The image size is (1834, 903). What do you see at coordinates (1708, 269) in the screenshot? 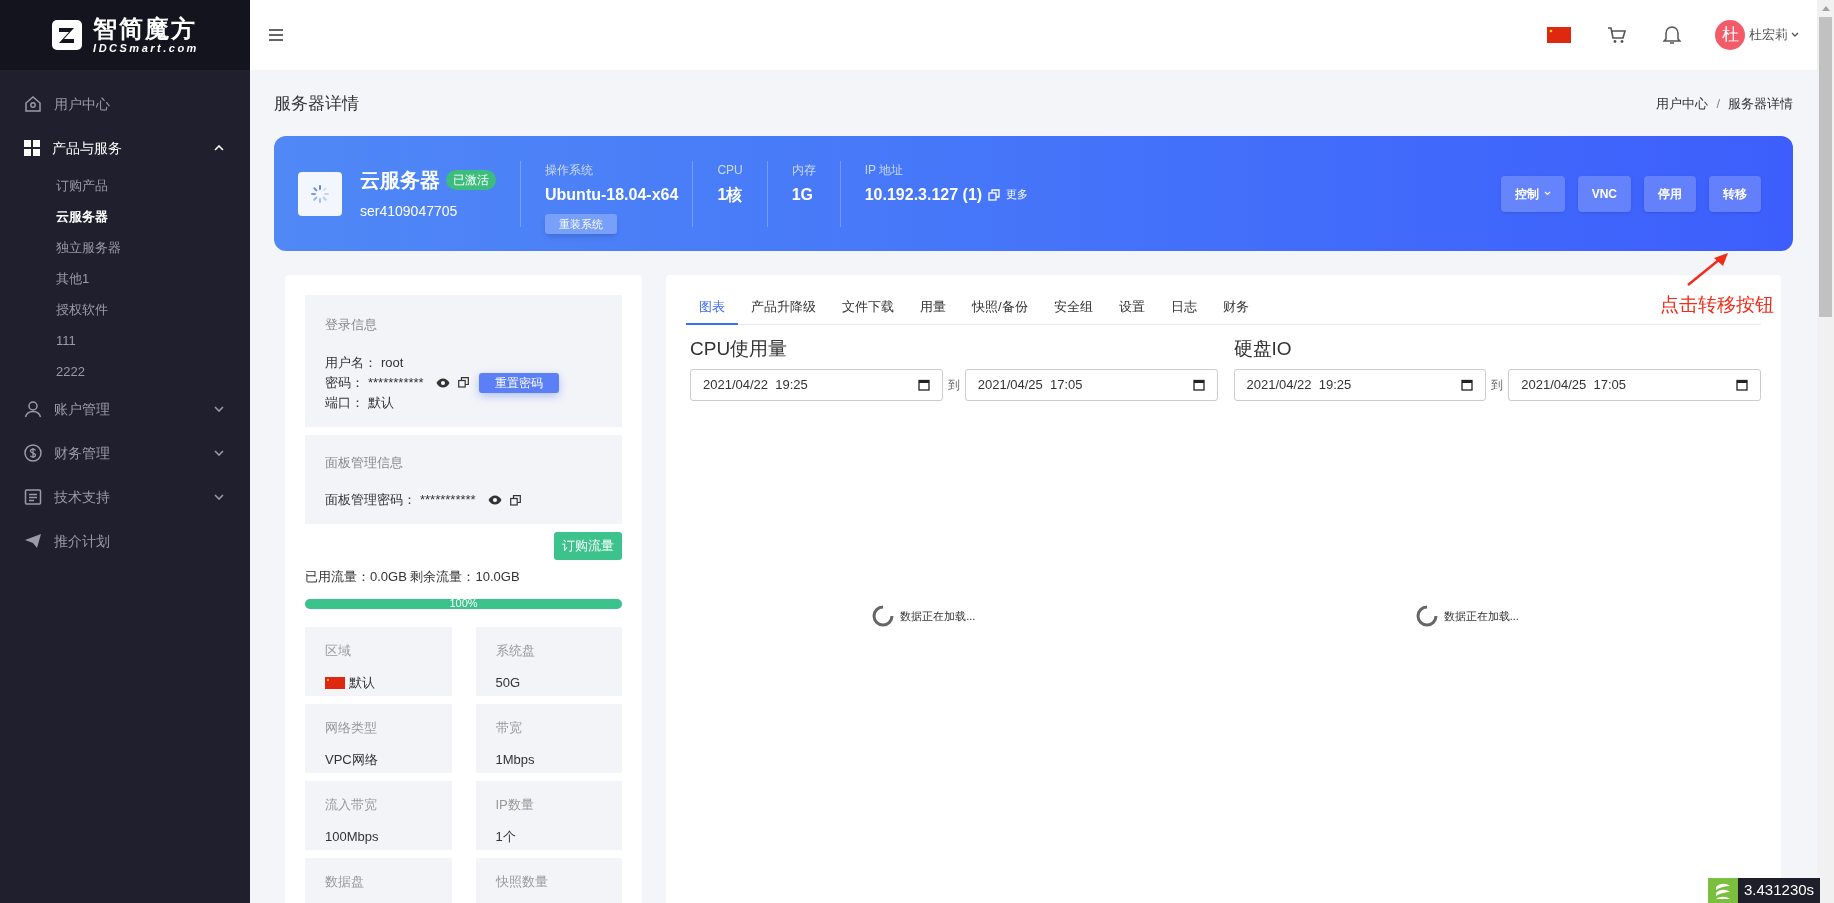
I see `annotation-arrow` at bounding box center [1708, 269].